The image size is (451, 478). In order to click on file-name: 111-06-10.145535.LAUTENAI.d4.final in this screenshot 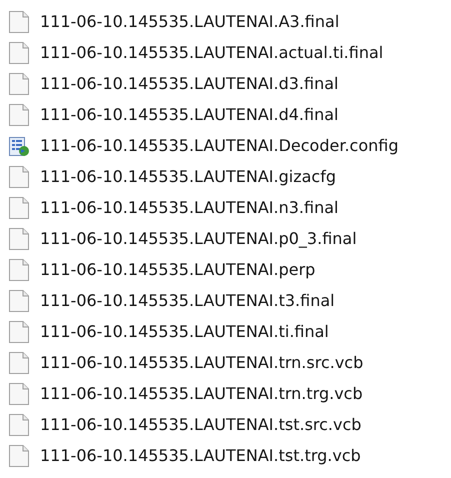, I will do `click(189, 114)`.